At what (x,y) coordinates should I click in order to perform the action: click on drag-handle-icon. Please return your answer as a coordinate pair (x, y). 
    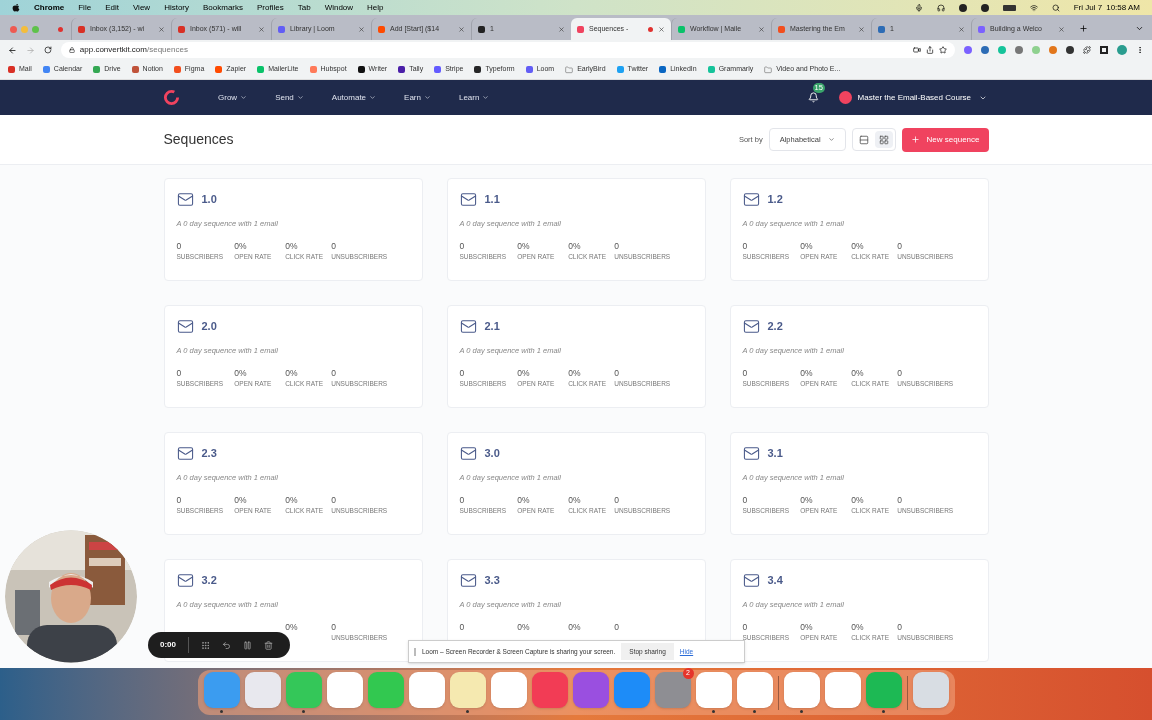
    Looking at the image, I should click on (205, 645).